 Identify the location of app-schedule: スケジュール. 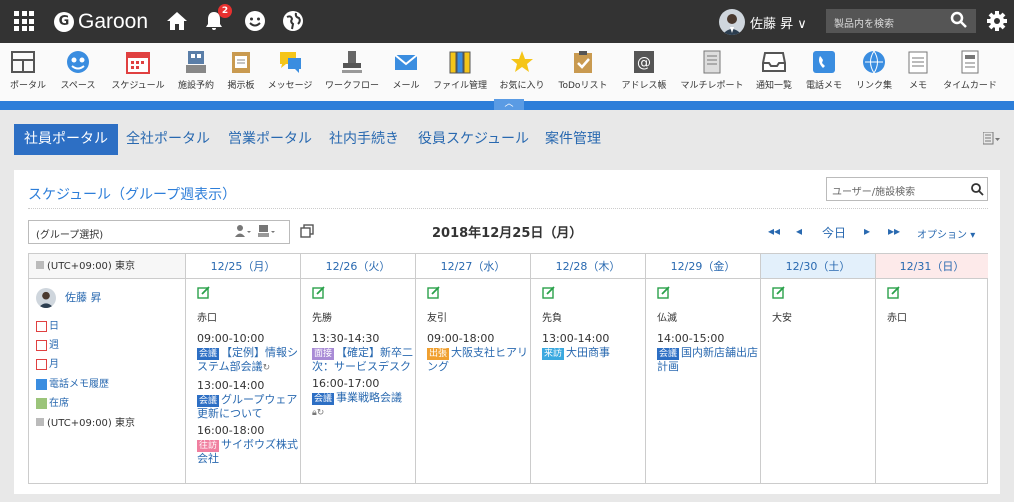
(138, 70).